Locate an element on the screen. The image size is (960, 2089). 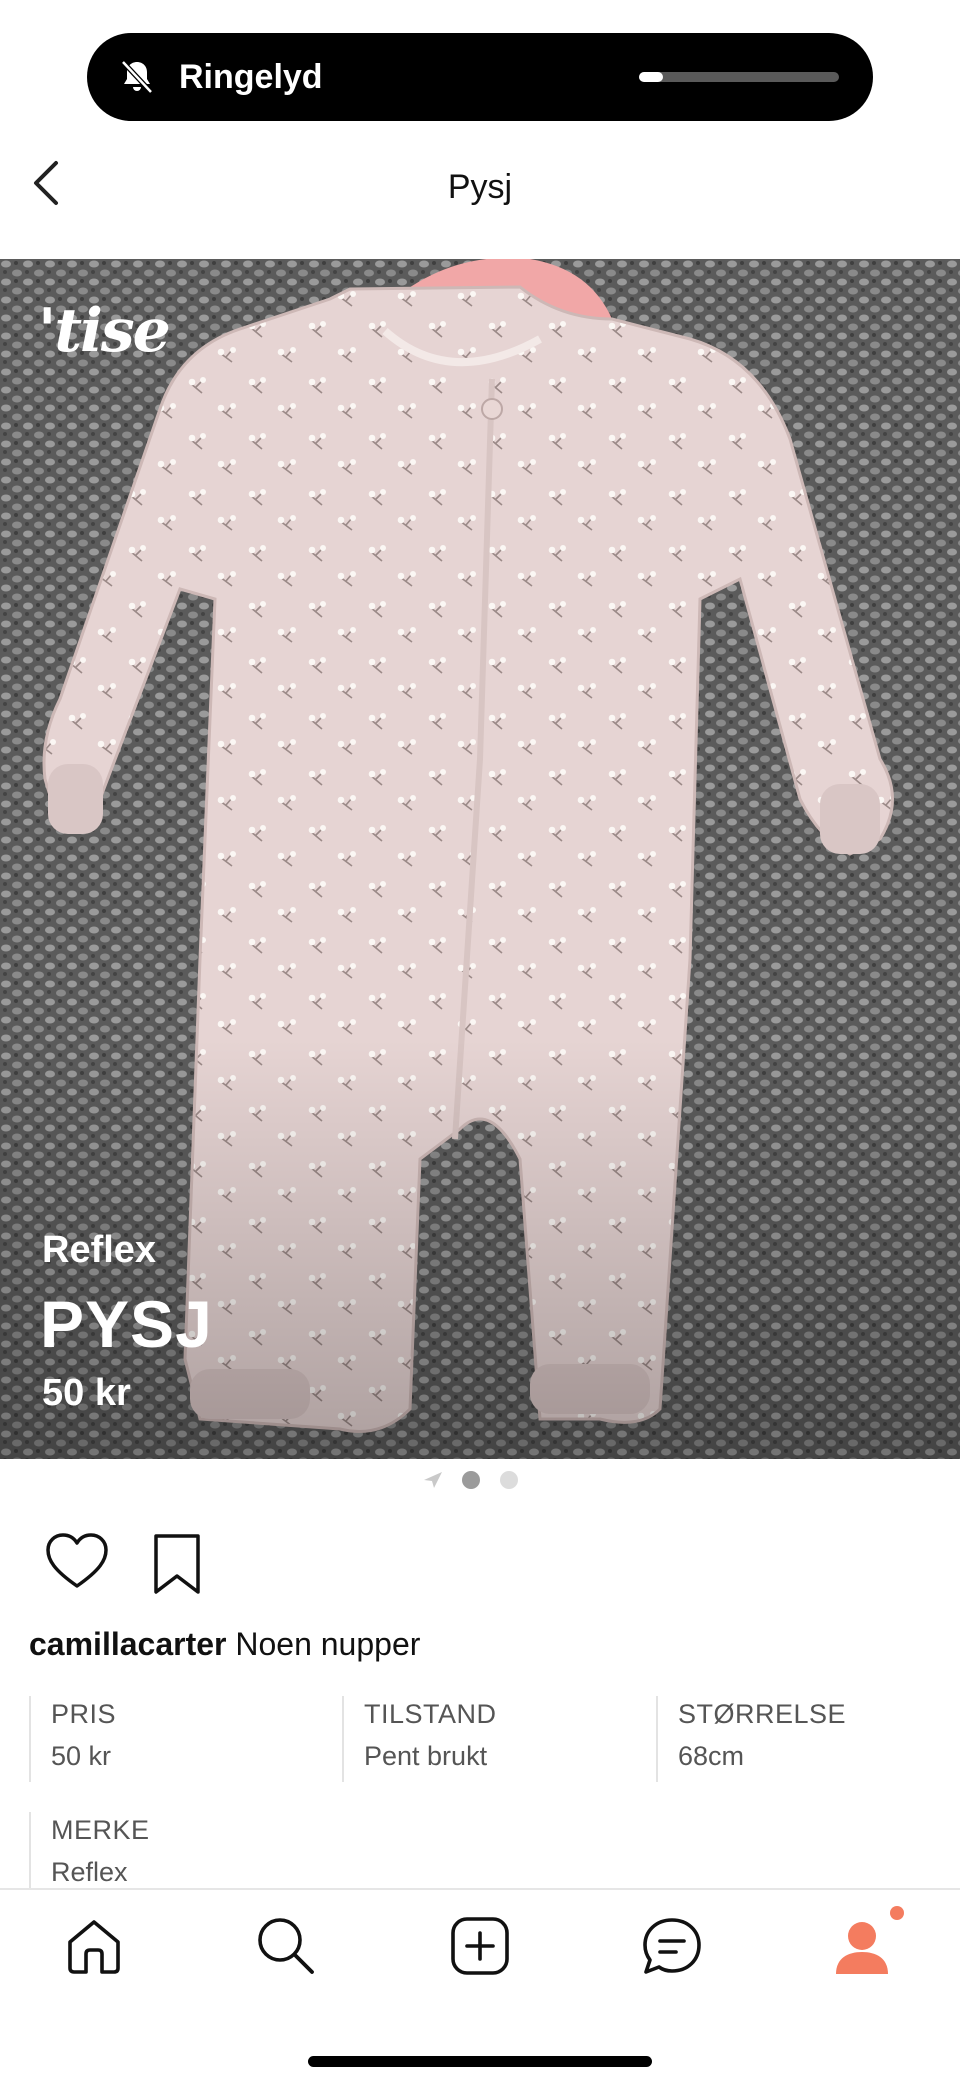
home-icon is located at coordinates (94, 1946).